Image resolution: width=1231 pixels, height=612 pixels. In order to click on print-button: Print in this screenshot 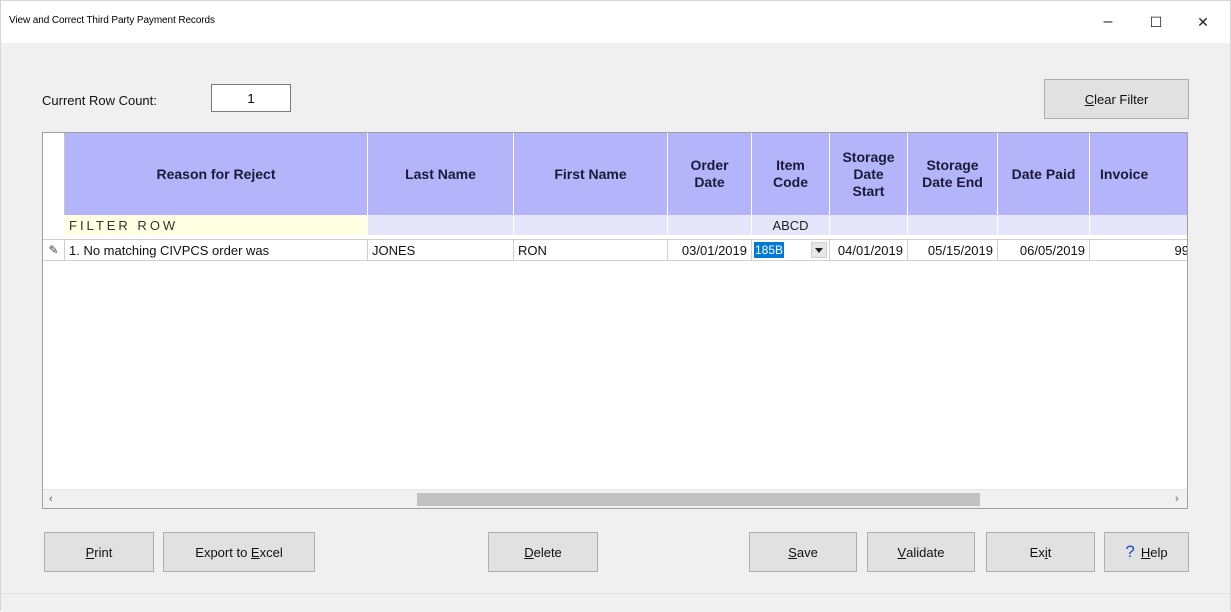, I will do `click(99, 552)`.